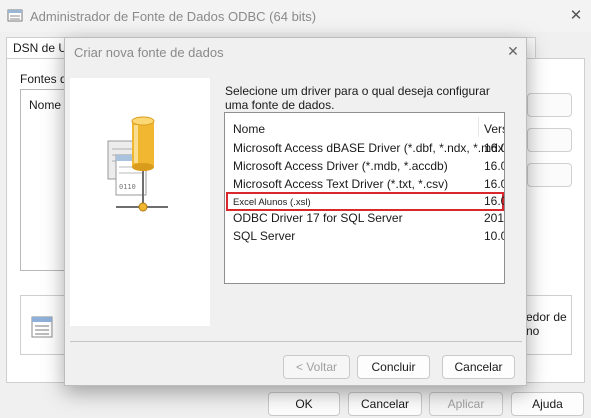  I want to click on cancel-button: Cancelar, so click(385, 404).